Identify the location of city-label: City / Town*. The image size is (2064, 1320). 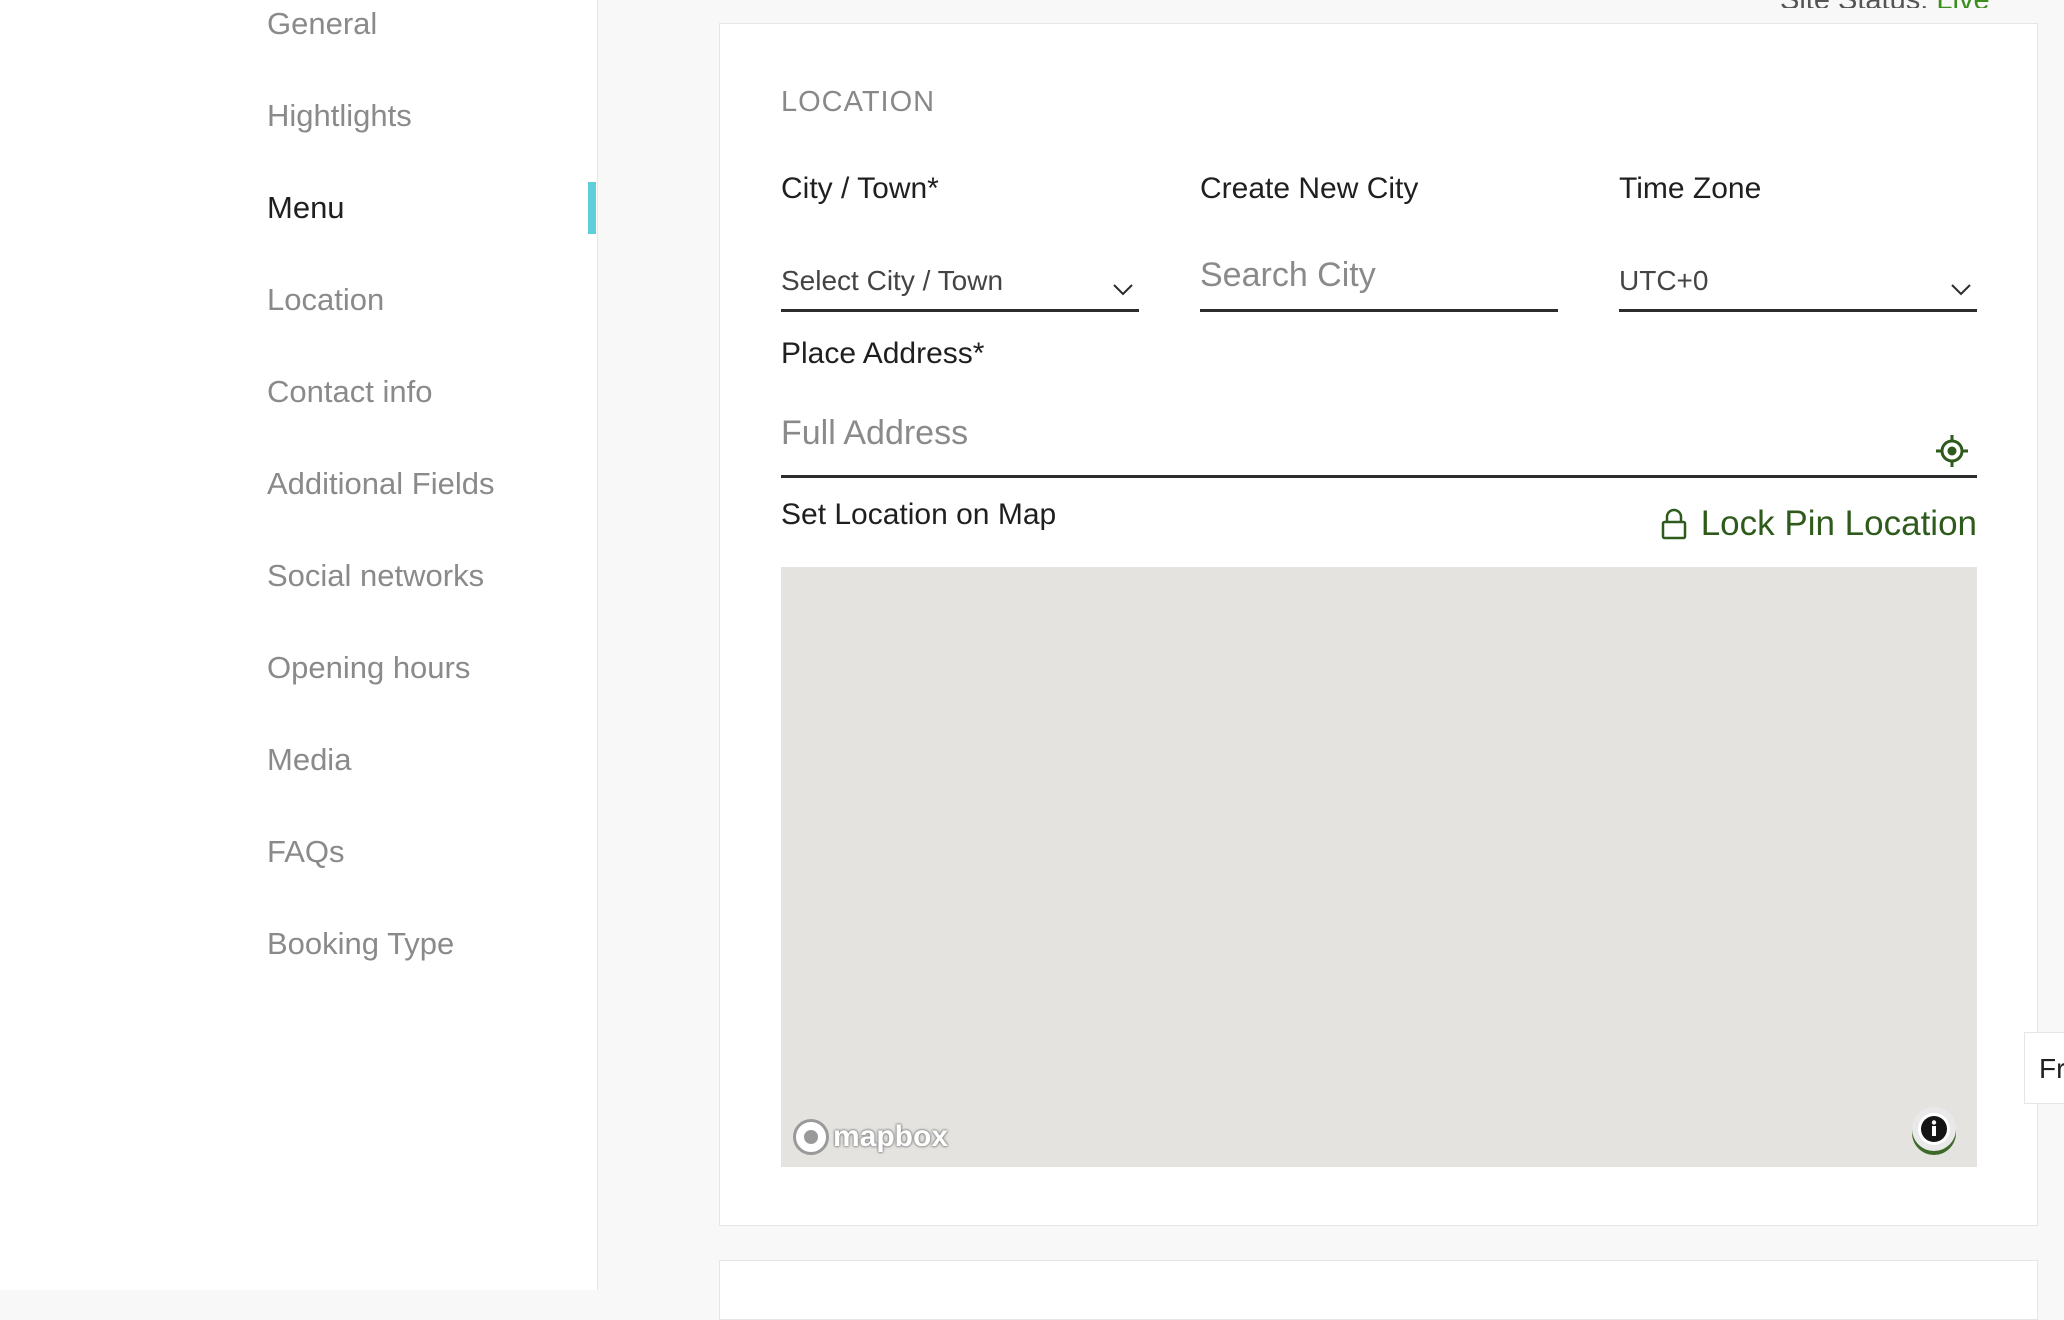
(860, 188).